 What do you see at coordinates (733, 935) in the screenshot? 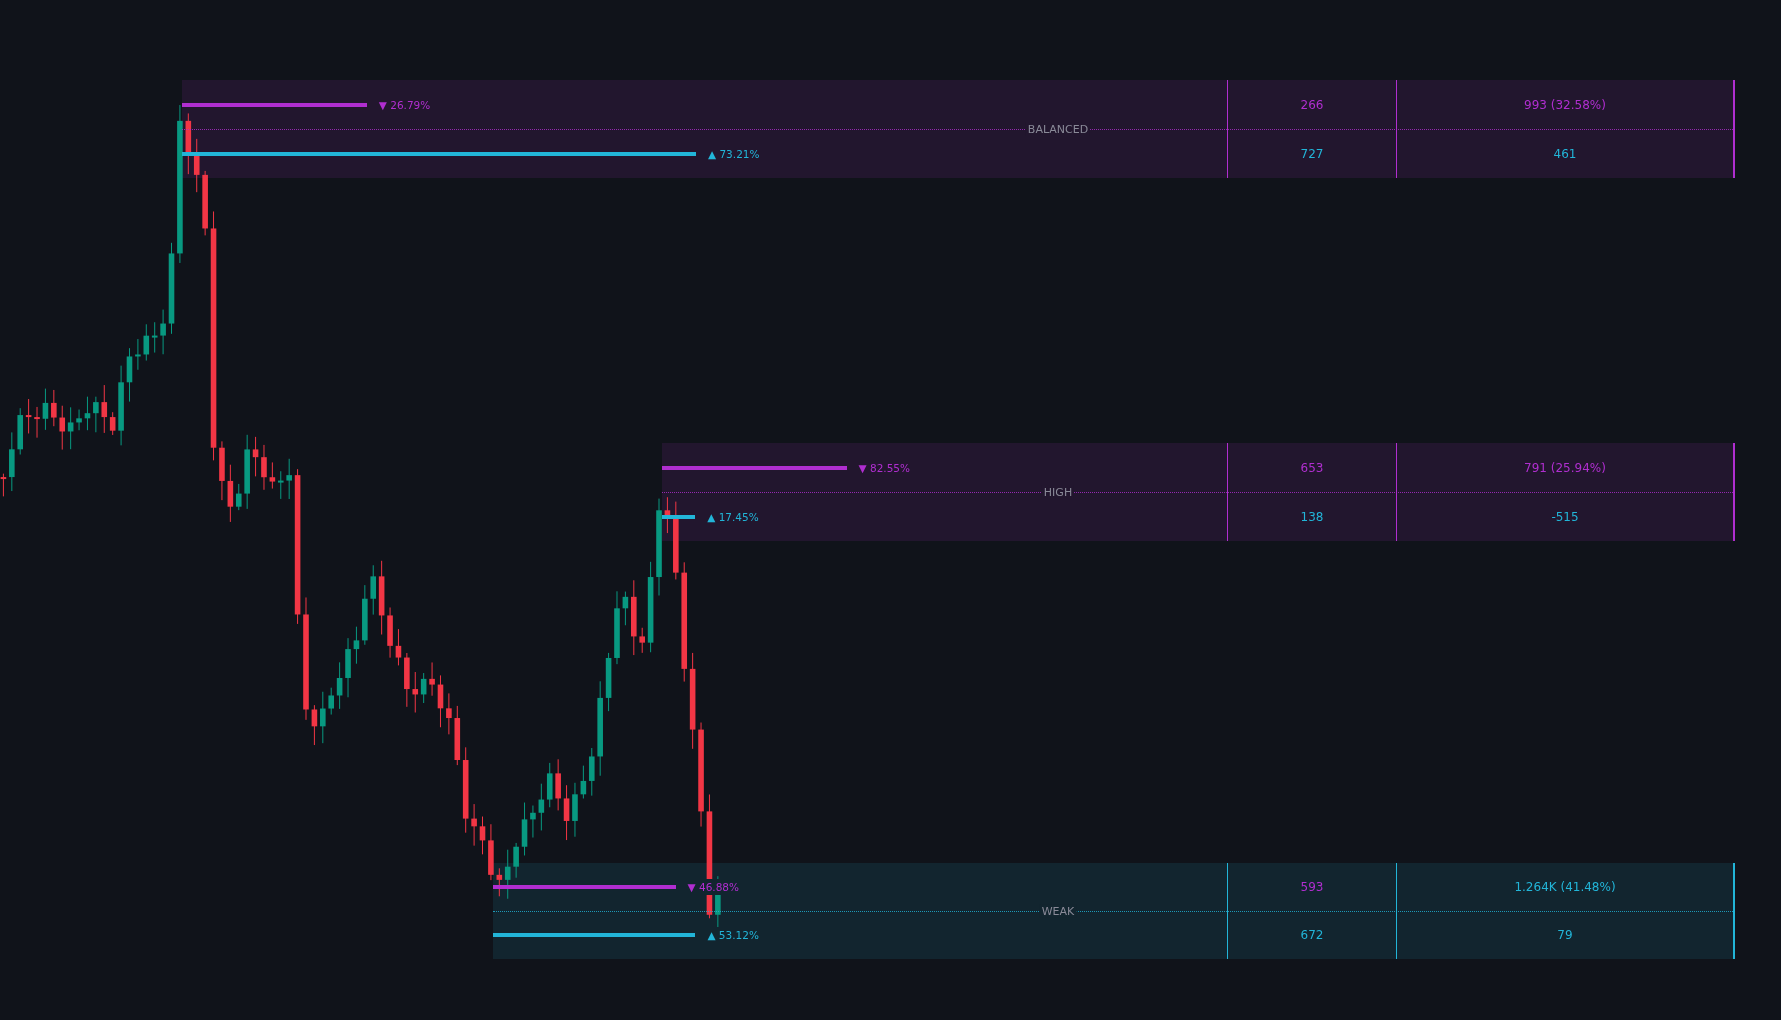
I see `percent-label: ▲ 53.12%` at bounding box center [733, 935].